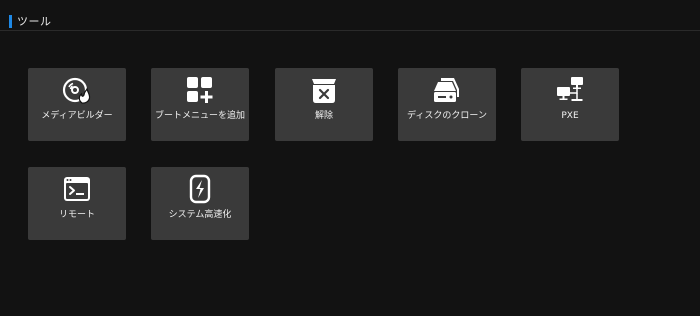 The height and width of the screenshot is (316, 700). What do you see at coordinates (76, 215) in the screenshot?
I see `remote-label: リモート` at bounding box center [76, 215].